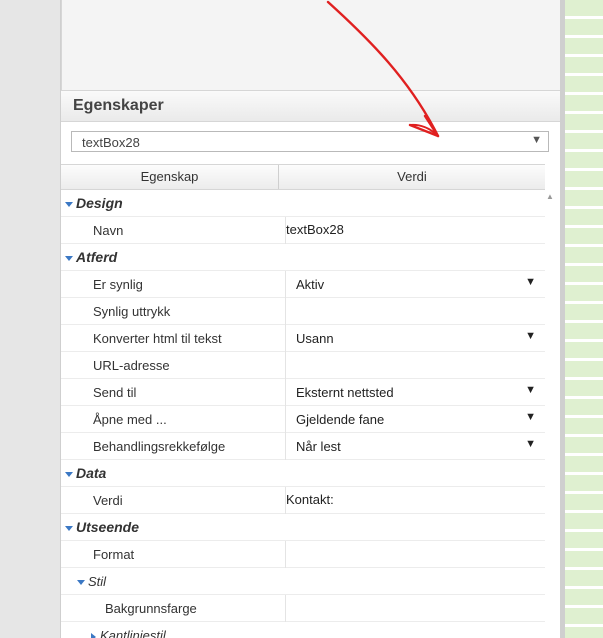 Image resolution: width=603 pixels, height=638 pixels. What do you see at coordinates (414, 419) in the screenshot?
I see `property-dropdown: Gjeldende fane ▼` at bounding box center [414, 419].